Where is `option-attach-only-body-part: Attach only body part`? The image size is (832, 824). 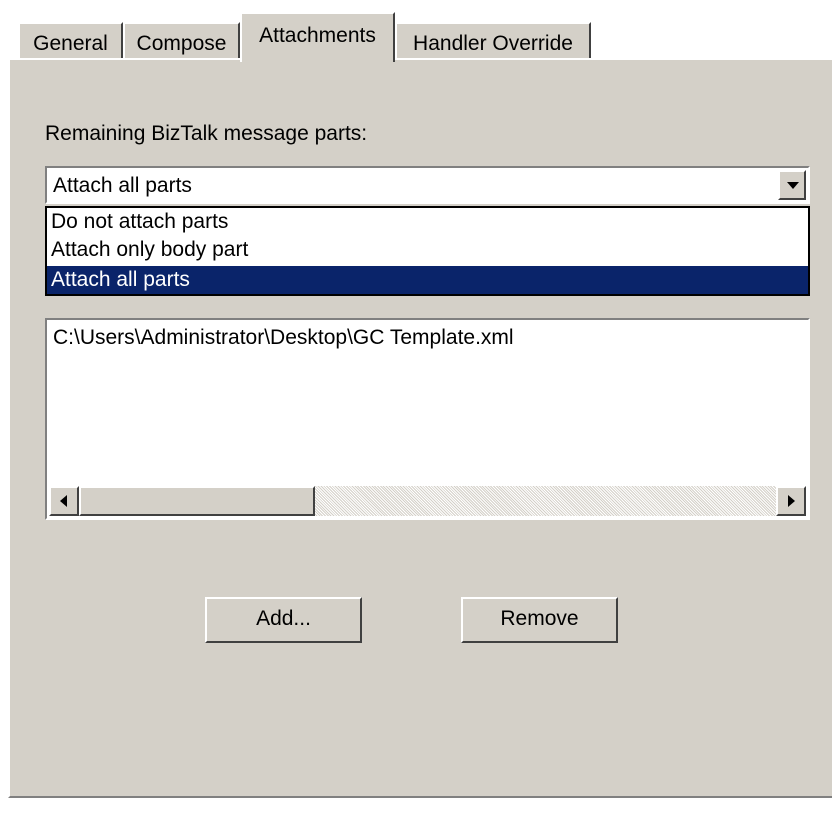 option-attach-only-body-part: Attach only body part is located at coordinates (427, 250).